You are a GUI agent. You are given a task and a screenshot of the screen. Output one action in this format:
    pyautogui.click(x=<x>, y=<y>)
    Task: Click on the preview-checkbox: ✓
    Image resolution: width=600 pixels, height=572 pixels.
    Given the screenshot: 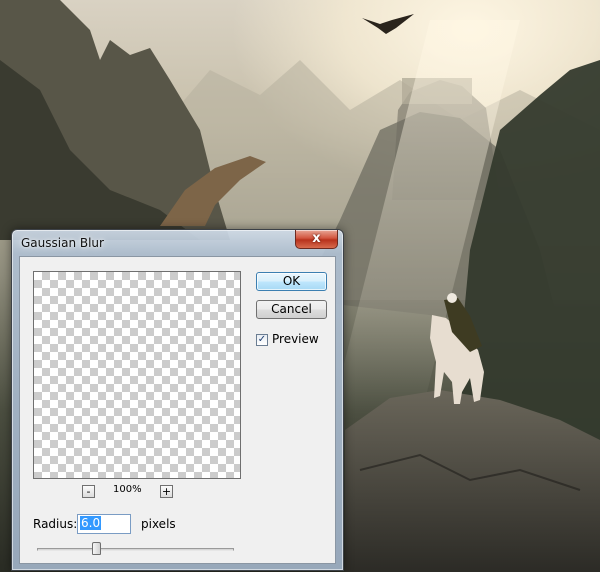 What is the action you would take?
    pyautogui.click(x=262, y=340)
    